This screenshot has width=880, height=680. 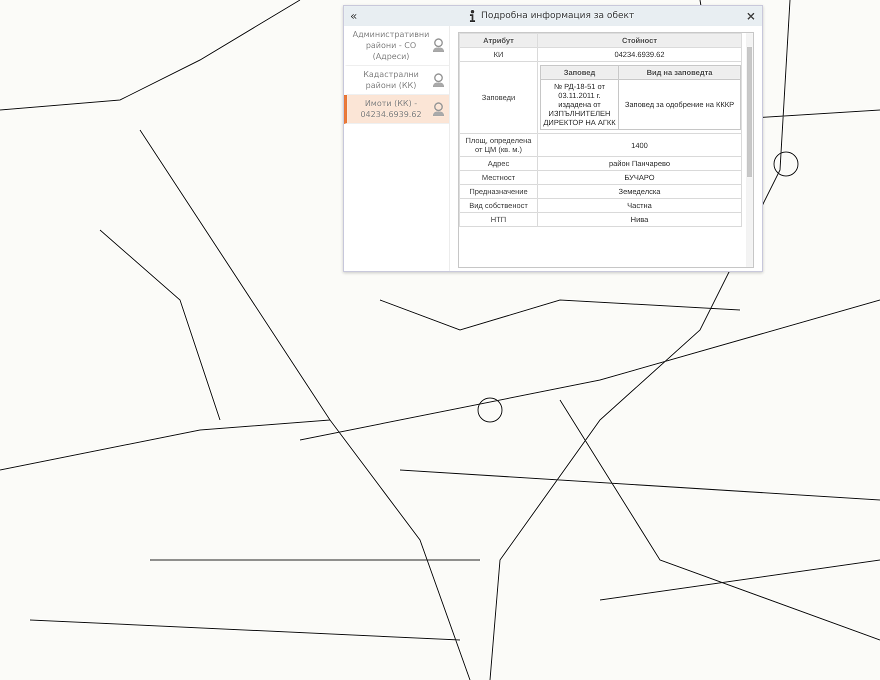 I want to click on scrollbar, so click(x=749, y=150).